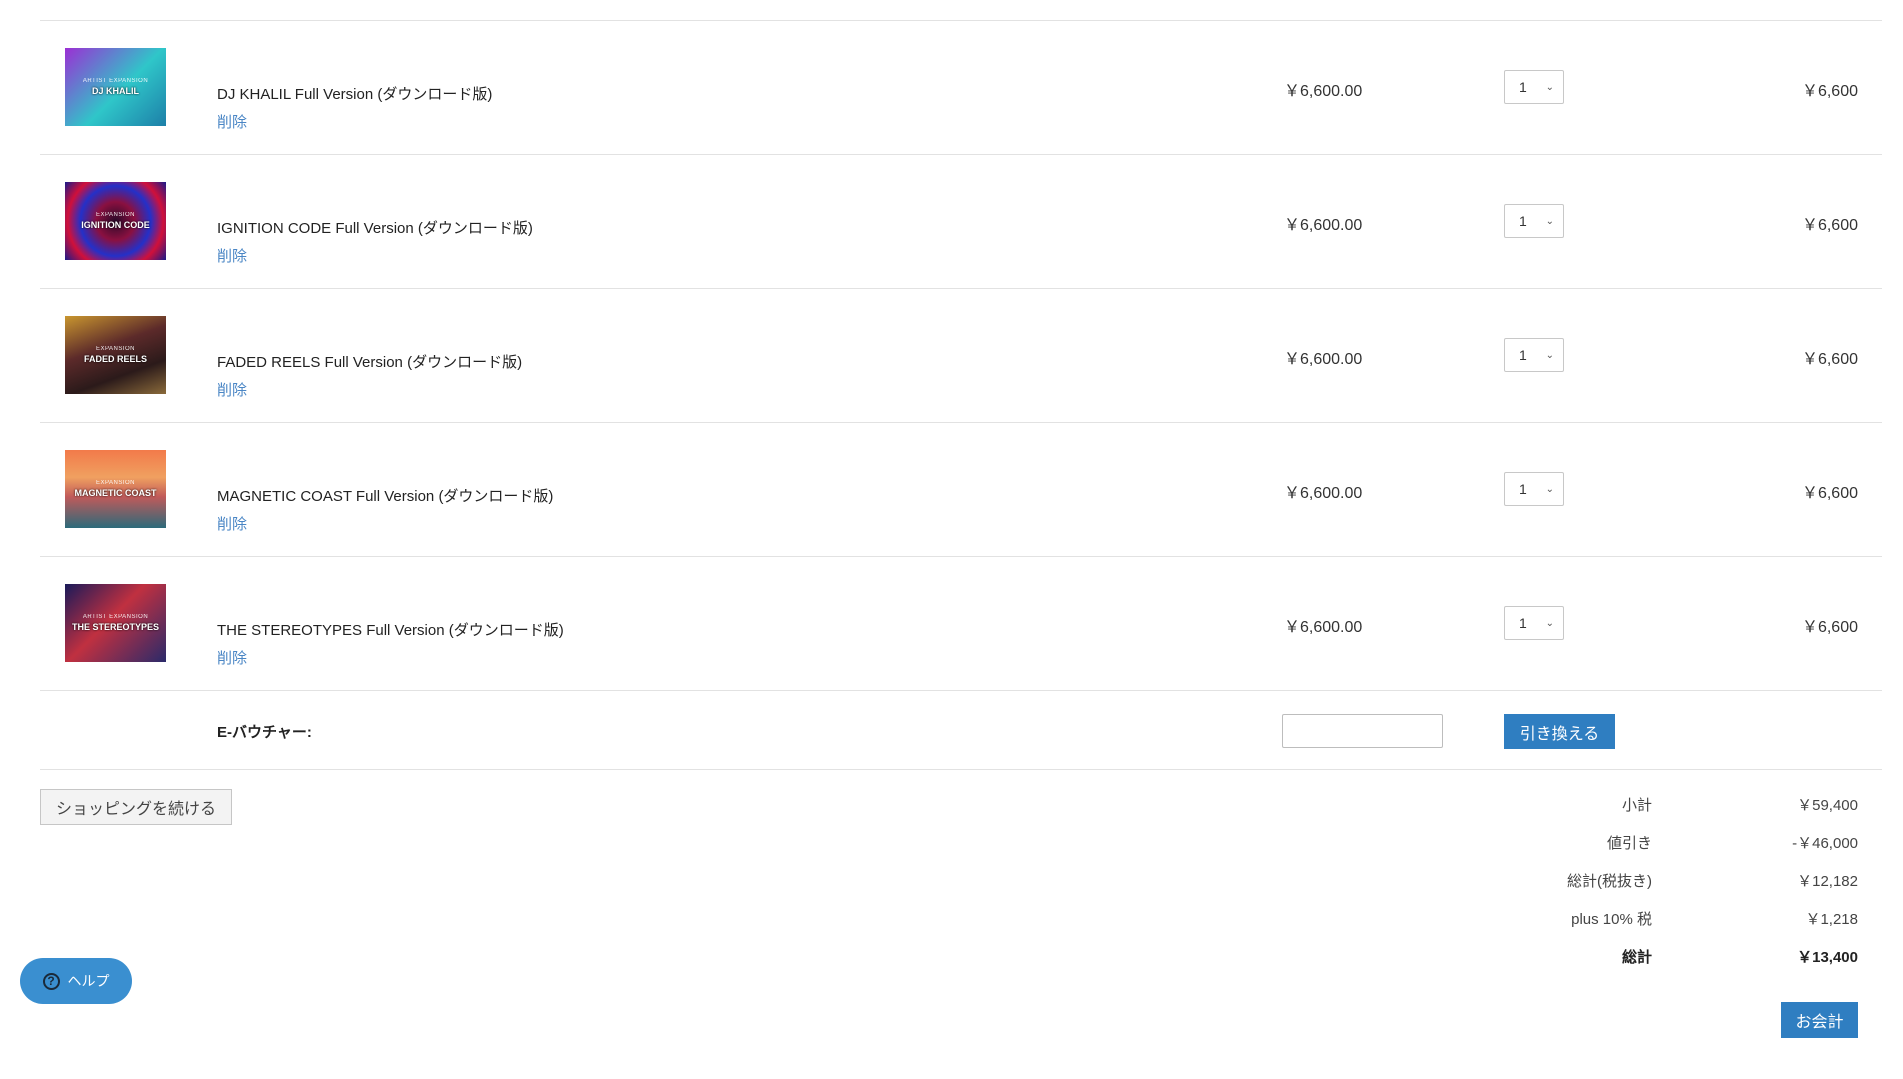  Describe the element at coordinates (370, 362) in the screenshot. I see `product-name: FADED REELS Full Version (ダウンロード版)` at that location.